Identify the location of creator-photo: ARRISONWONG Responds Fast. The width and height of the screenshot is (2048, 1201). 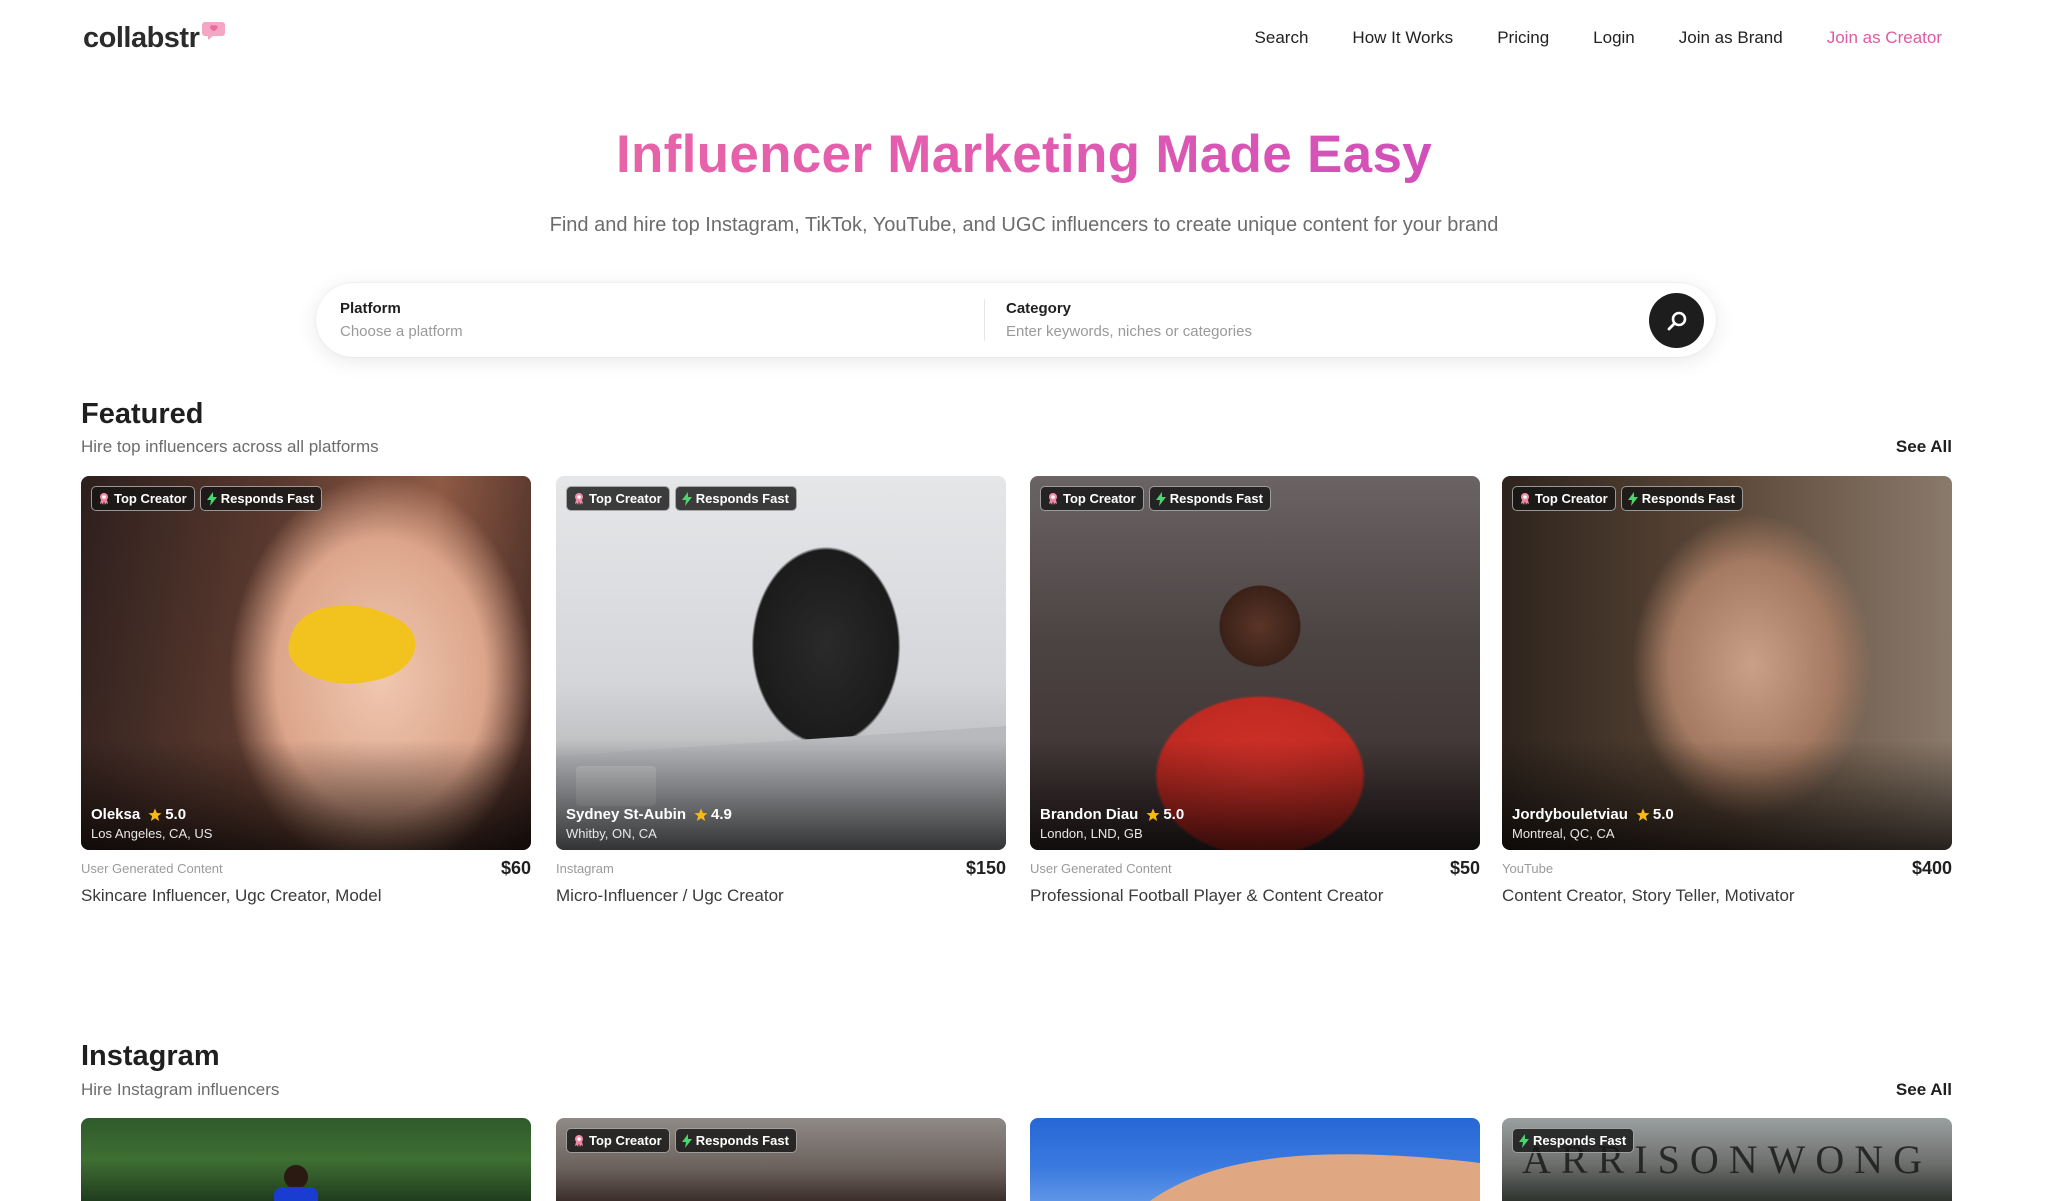
(1727, 1159).